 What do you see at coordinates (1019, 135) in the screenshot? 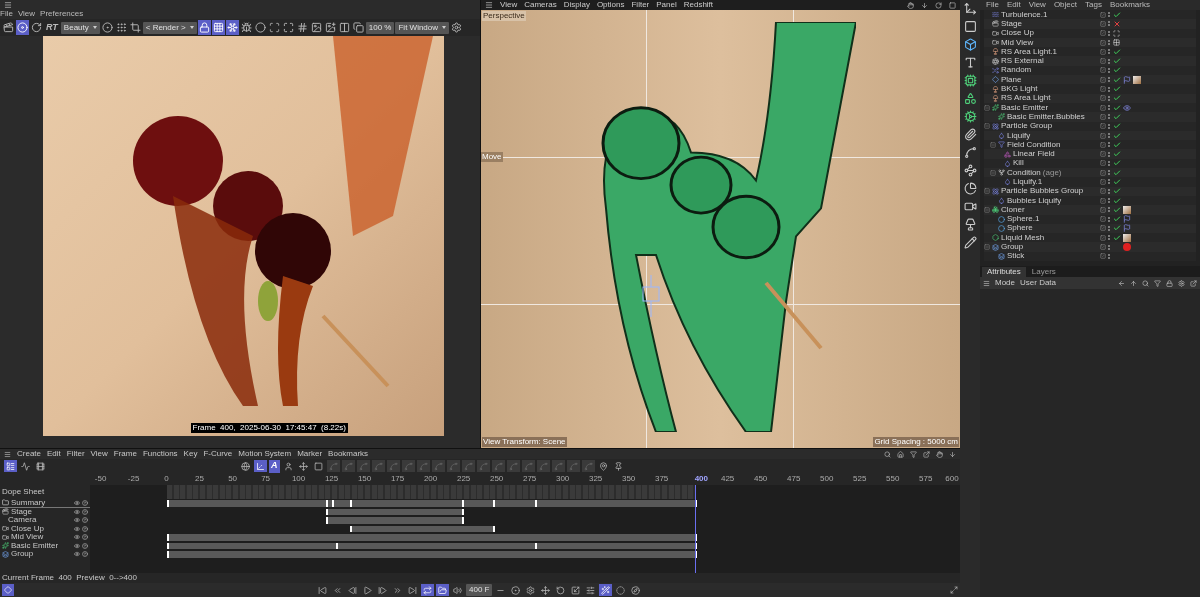
I see `object-name: Liquify` at bounding box center [1019, 135].